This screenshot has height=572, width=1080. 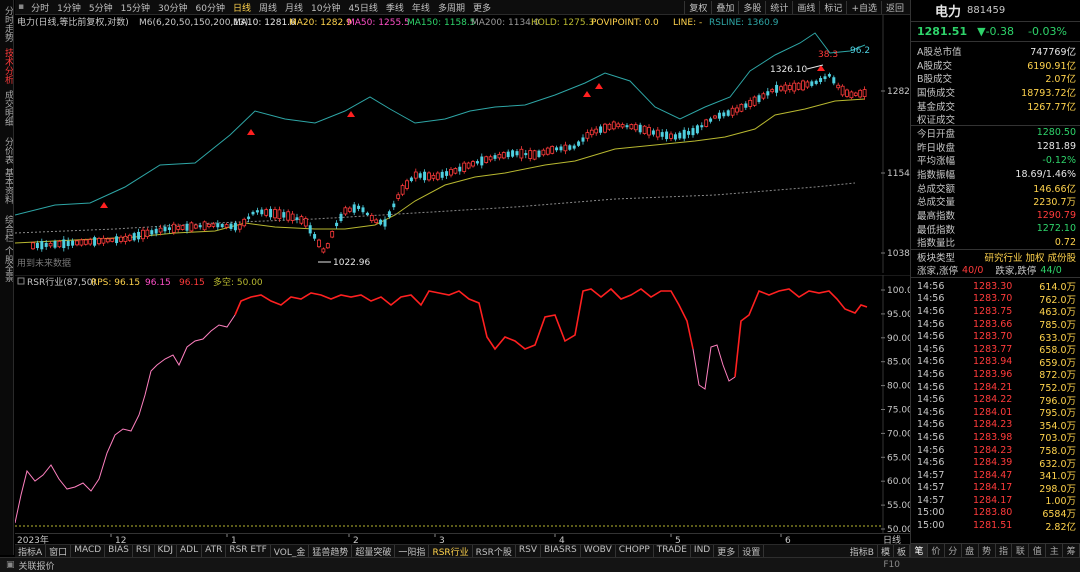 What do you see at coordinates (451, 551) in the screenshot?
I see `indicator-tab-13: RSR行业` at bounding box center [451, 551].